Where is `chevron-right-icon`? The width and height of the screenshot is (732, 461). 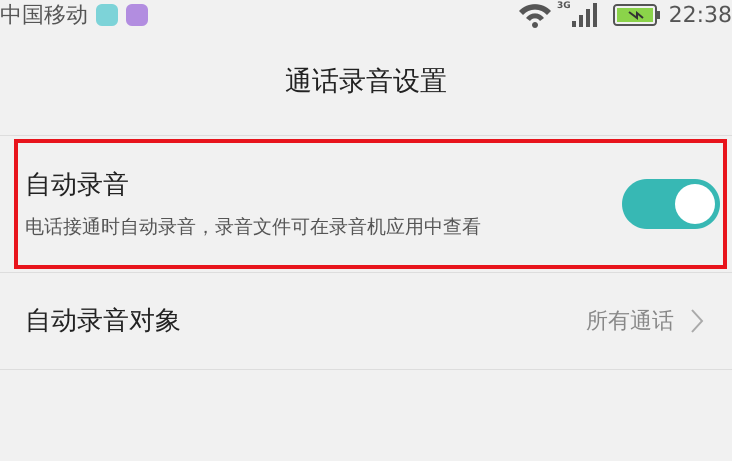
chevron-right-icon is located at coordinates (697, 321).